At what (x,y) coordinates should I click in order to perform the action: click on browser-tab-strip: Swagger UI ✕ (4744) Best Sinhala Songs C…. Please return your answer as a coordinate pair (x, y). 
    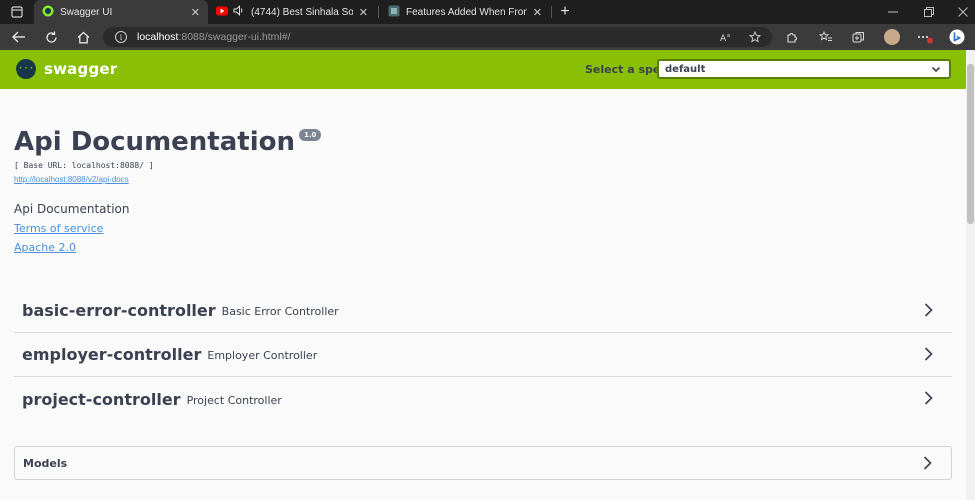
    Looking at the image, I should click on (487, 12).